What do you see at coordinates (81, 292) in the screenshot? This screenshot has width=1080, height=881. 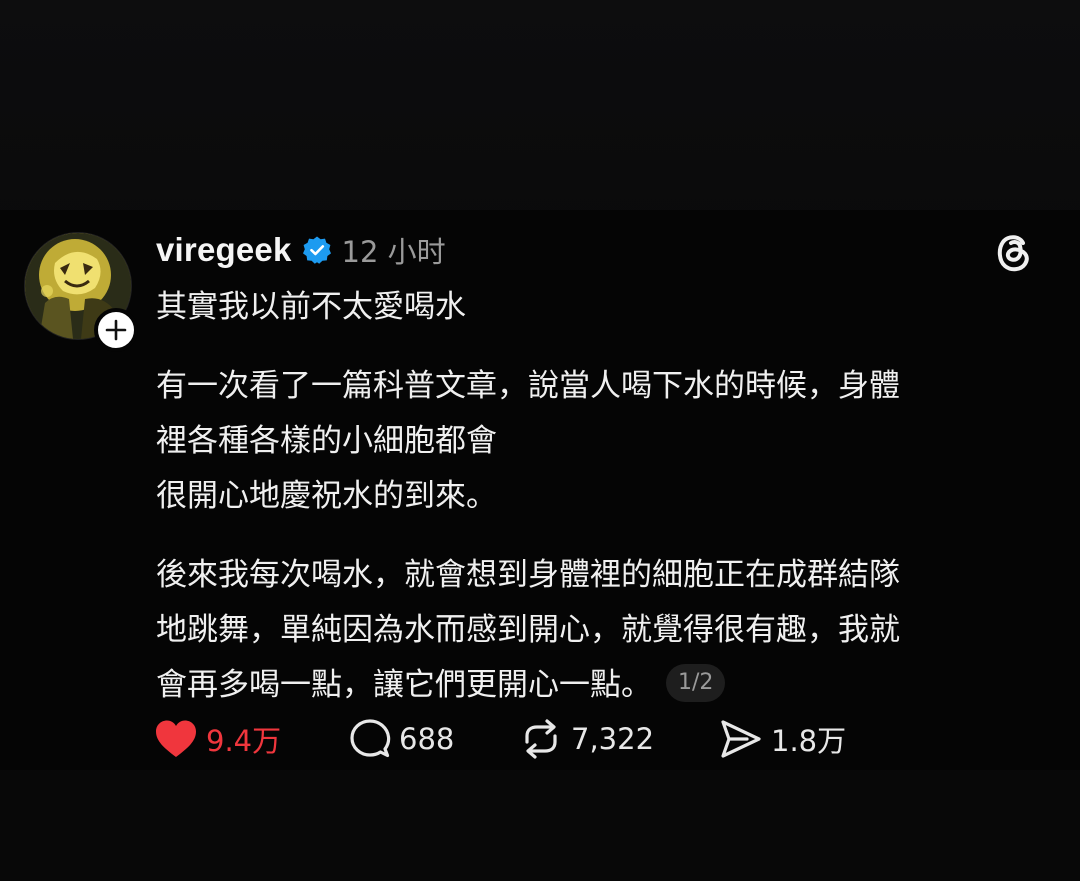 I see `avatar-container` at bounding box center [81, 292].